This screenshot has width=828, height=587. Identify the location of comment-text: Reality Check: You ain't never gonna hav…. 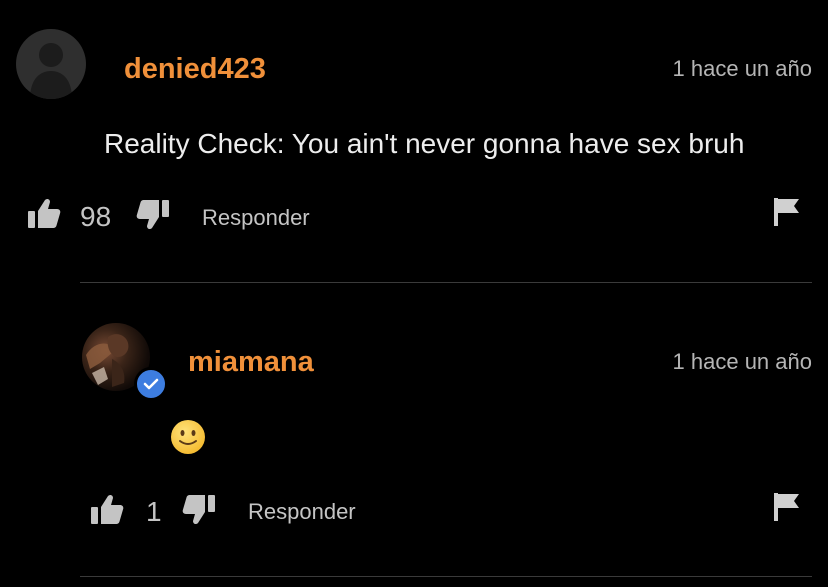
(424, 143).